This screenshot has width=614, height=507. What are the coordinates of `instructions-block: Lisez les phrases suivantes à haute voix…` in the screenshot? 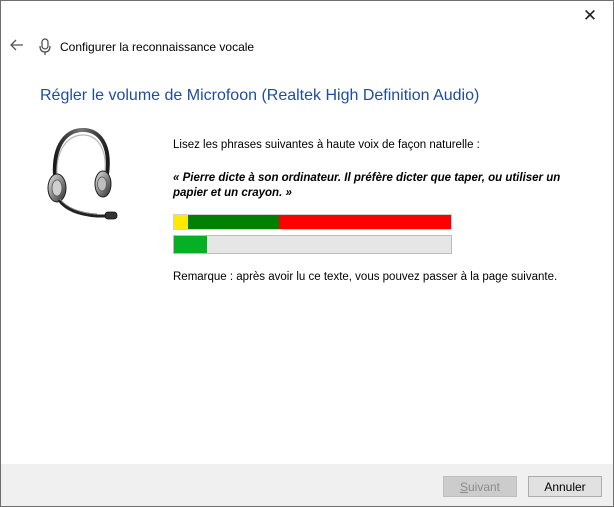 It's located at (383, 170).